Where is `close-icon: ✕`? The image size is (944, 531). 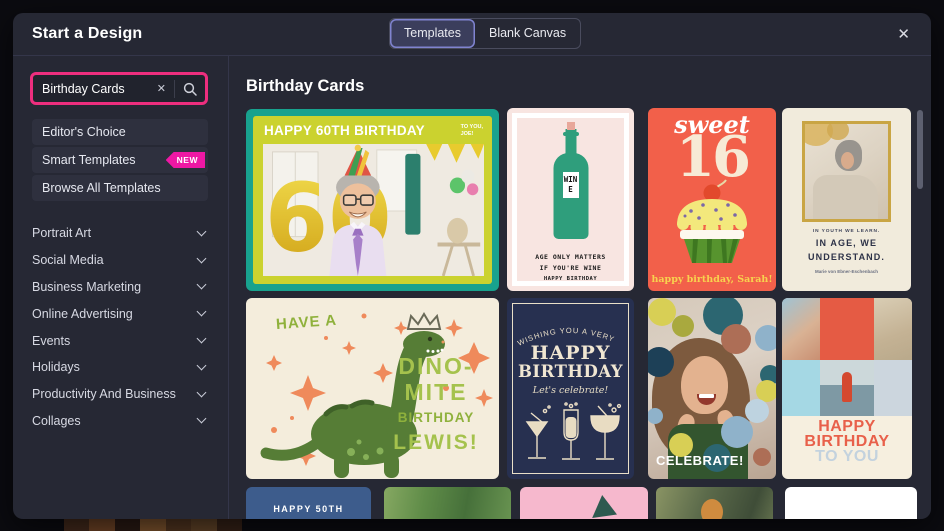 close-icon: ✕ is located at coordinates (903, 34).